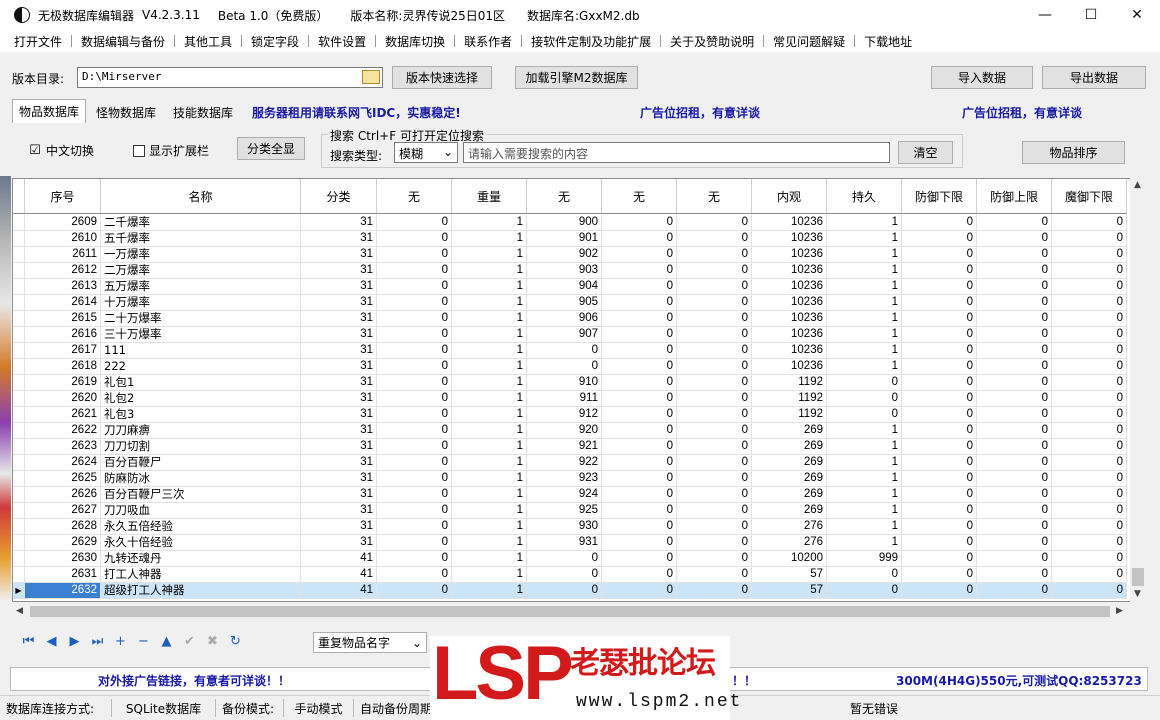 This screenshot has width=1160, height=720. What do you see at coordinates (63, 526) in the screenshot?
I see `cell-id: 2628` at bounding box center [63, 526].